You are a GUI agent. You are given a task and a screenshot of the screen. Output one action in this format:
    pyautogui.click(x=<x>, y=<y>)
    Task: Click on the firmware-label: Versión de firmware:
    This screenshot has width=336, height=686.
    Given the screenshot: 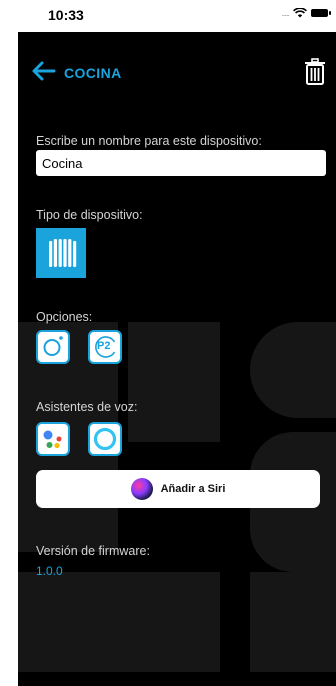 What is the action you would take?
    pyautogui.click(x=93, y=551)
    